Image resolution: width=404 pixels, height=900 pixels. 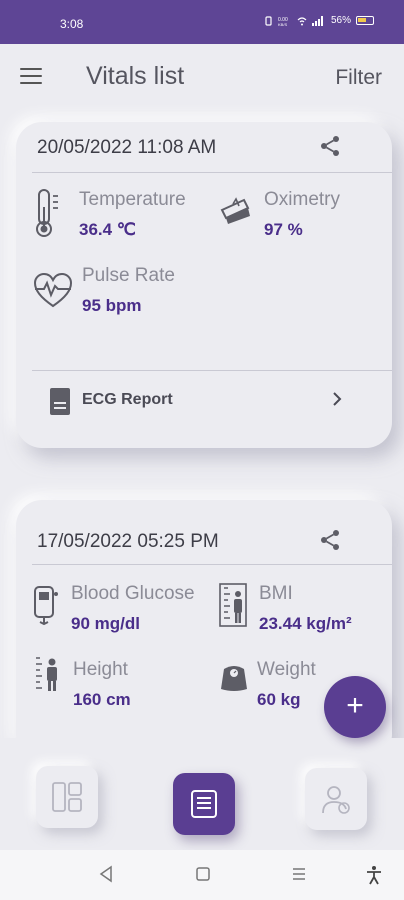 I want to click on vital-blood-glucose: Blood Glucose 90 mg/dl, so click(x=133, y=608).